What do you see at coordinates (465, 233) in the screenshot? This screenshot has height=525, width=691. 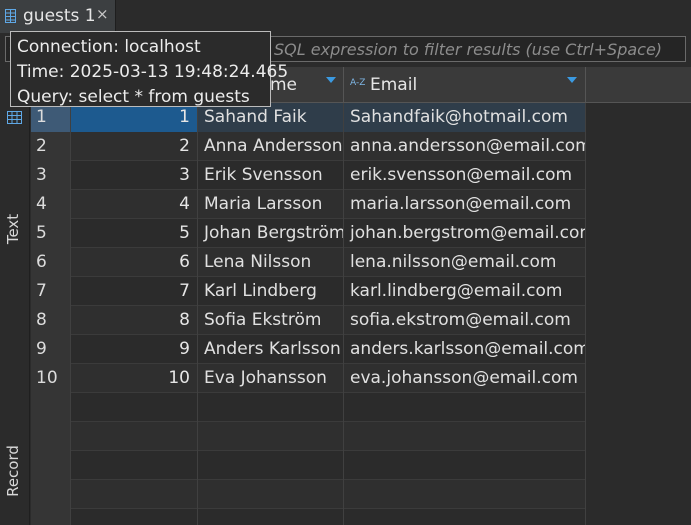 I see `cell-email: johan.bergstrom@email.com` at bounding box center [465, 233].